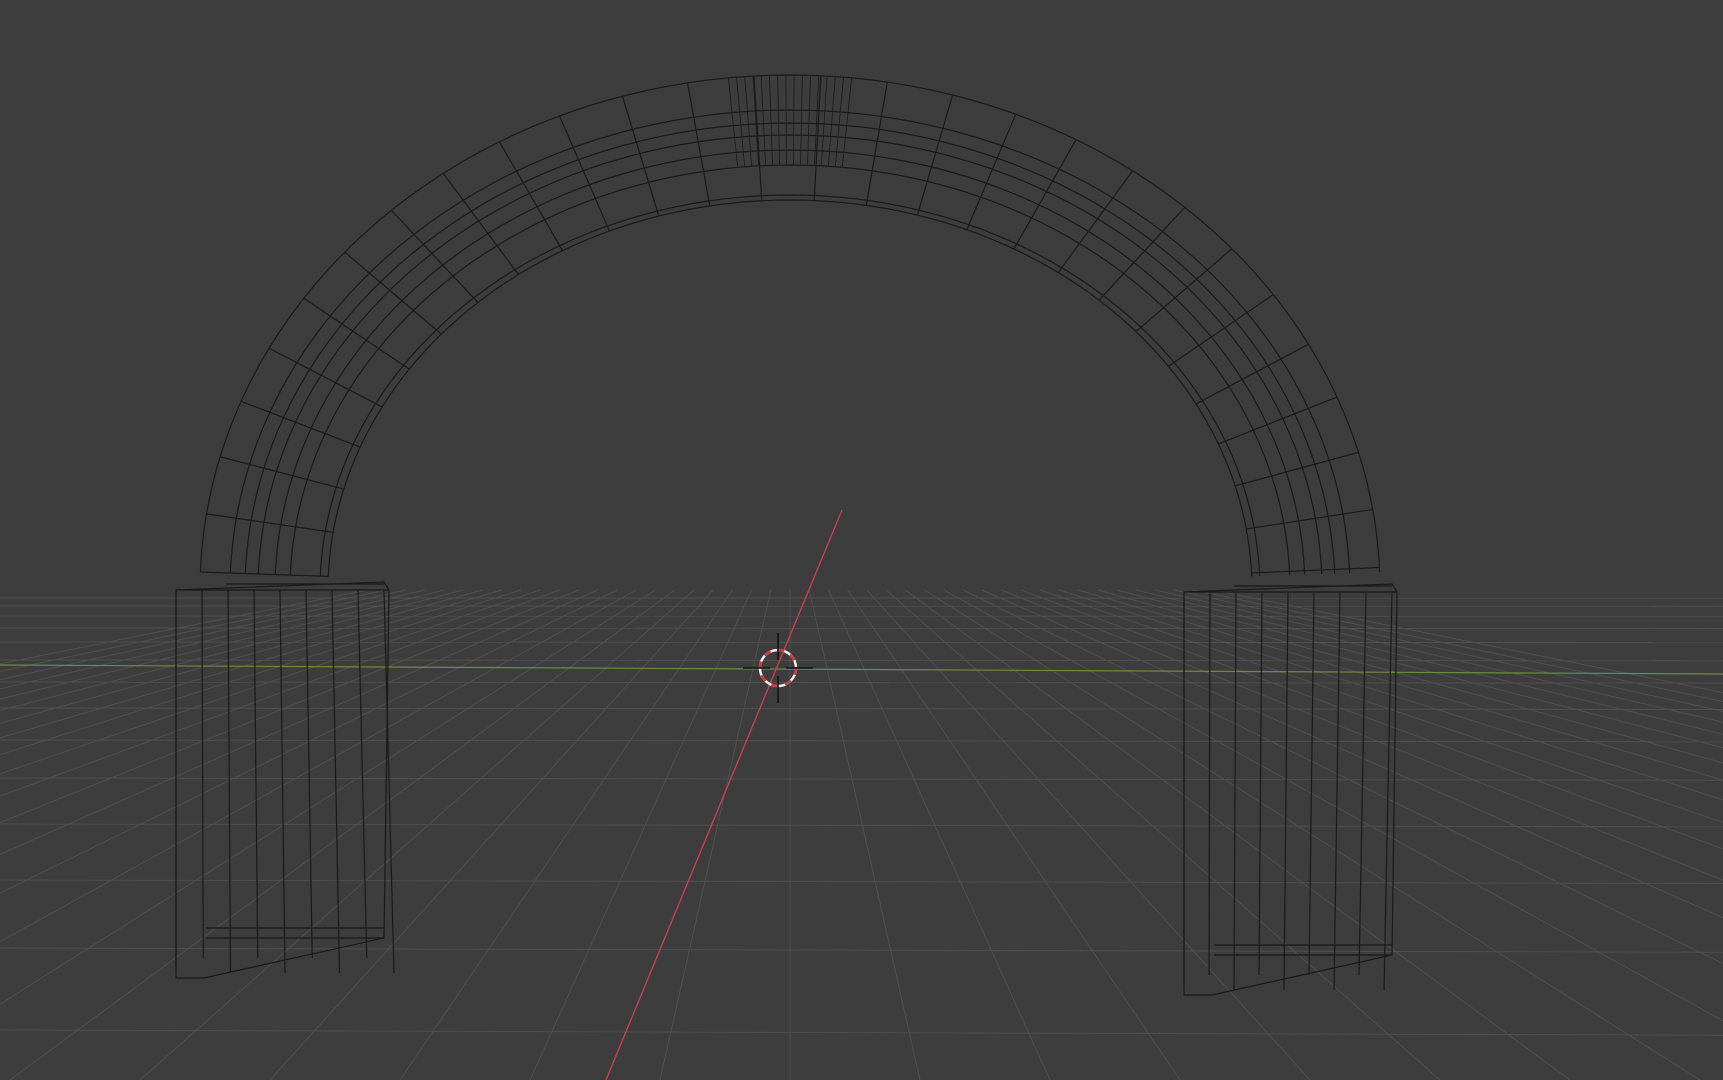  What do you see at coordinates (778, 668) in the screenshot?
I see `3d-cursor-icon` at bounding box center [778, 668].